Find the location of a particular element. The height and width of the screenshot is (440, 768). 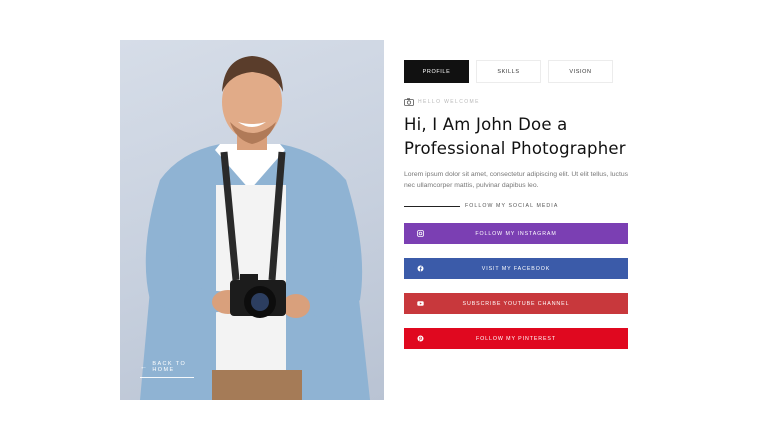

back-to-home-link: ← BACK TO HOME is located at coordinates (167, 369).